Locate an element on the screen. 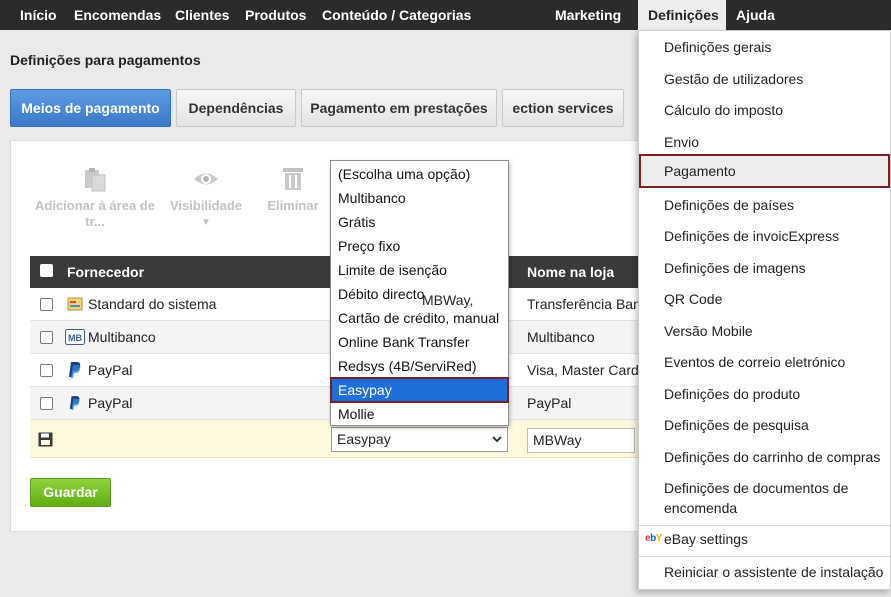 This screenshot has width=891, height=597. menu-definicoes-imagens: Definições de imagens is located at coordinates (764, 268).